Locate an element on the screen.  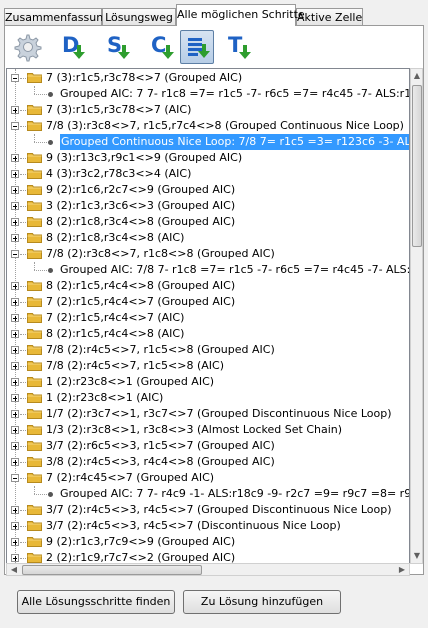
tree-node: 1 (2):r23c8<>1 (Grouped AIC) is located at coordinates (208, 382).